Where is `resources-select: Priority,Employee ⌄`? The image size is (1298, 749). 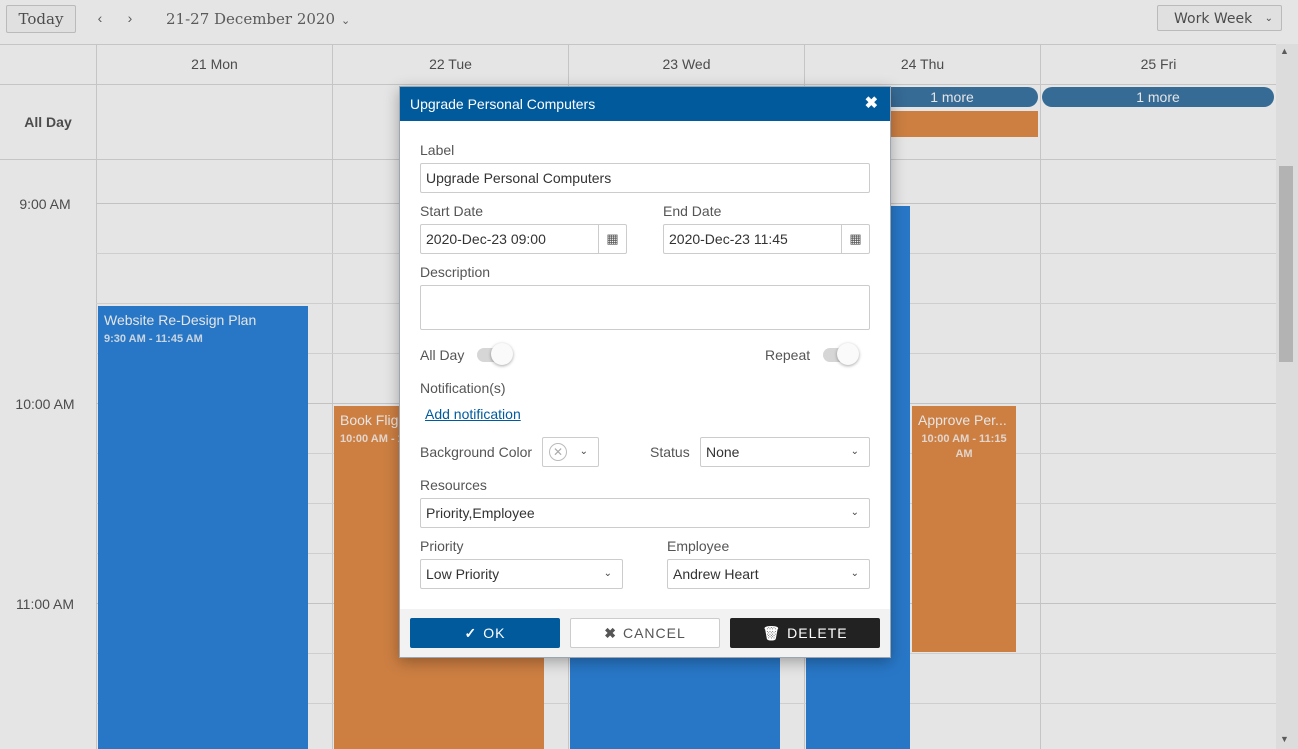
resources-select: Priority,Employee ⌄ is located at coordinates (645, 513).